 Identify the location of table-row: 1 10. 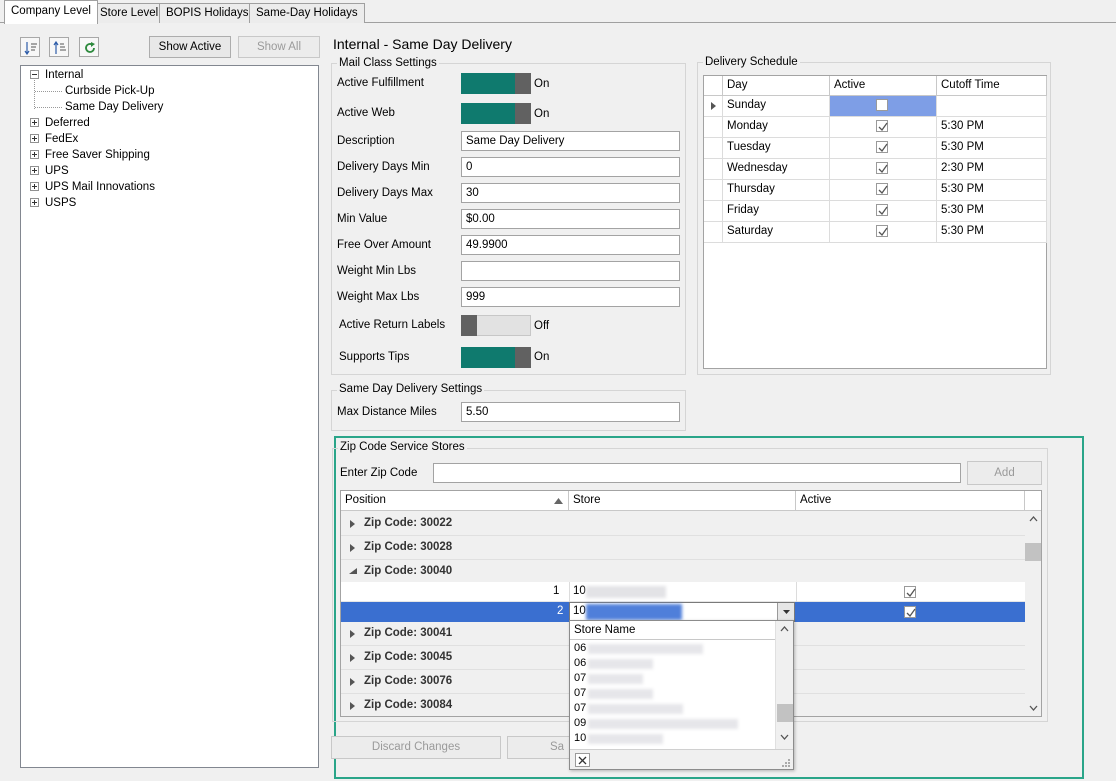
(683, 592).